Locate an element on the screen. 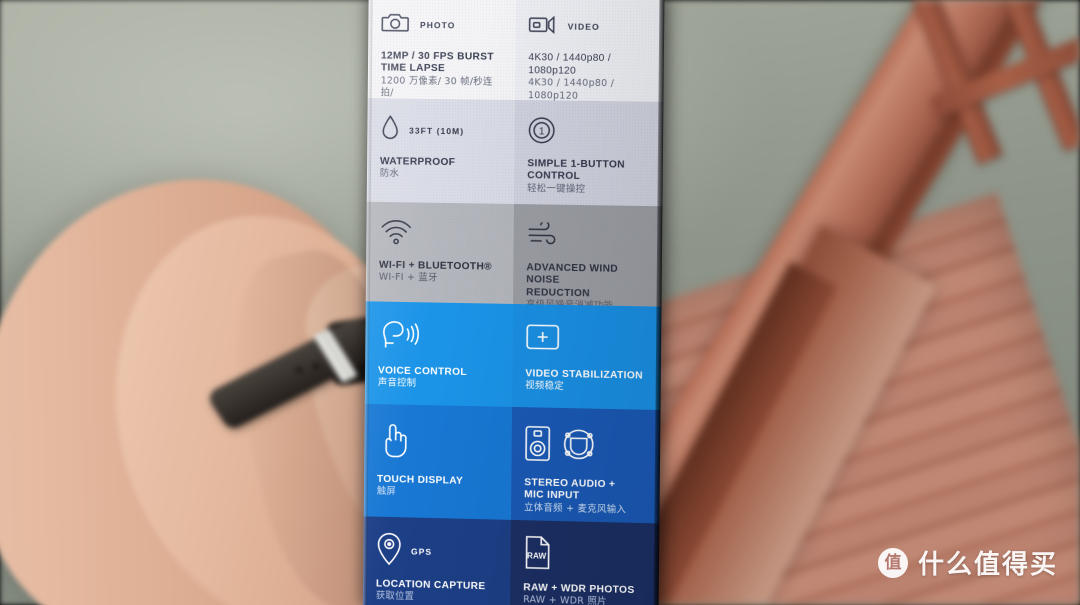  video-camera-icon is located at coordinates (543, 26).